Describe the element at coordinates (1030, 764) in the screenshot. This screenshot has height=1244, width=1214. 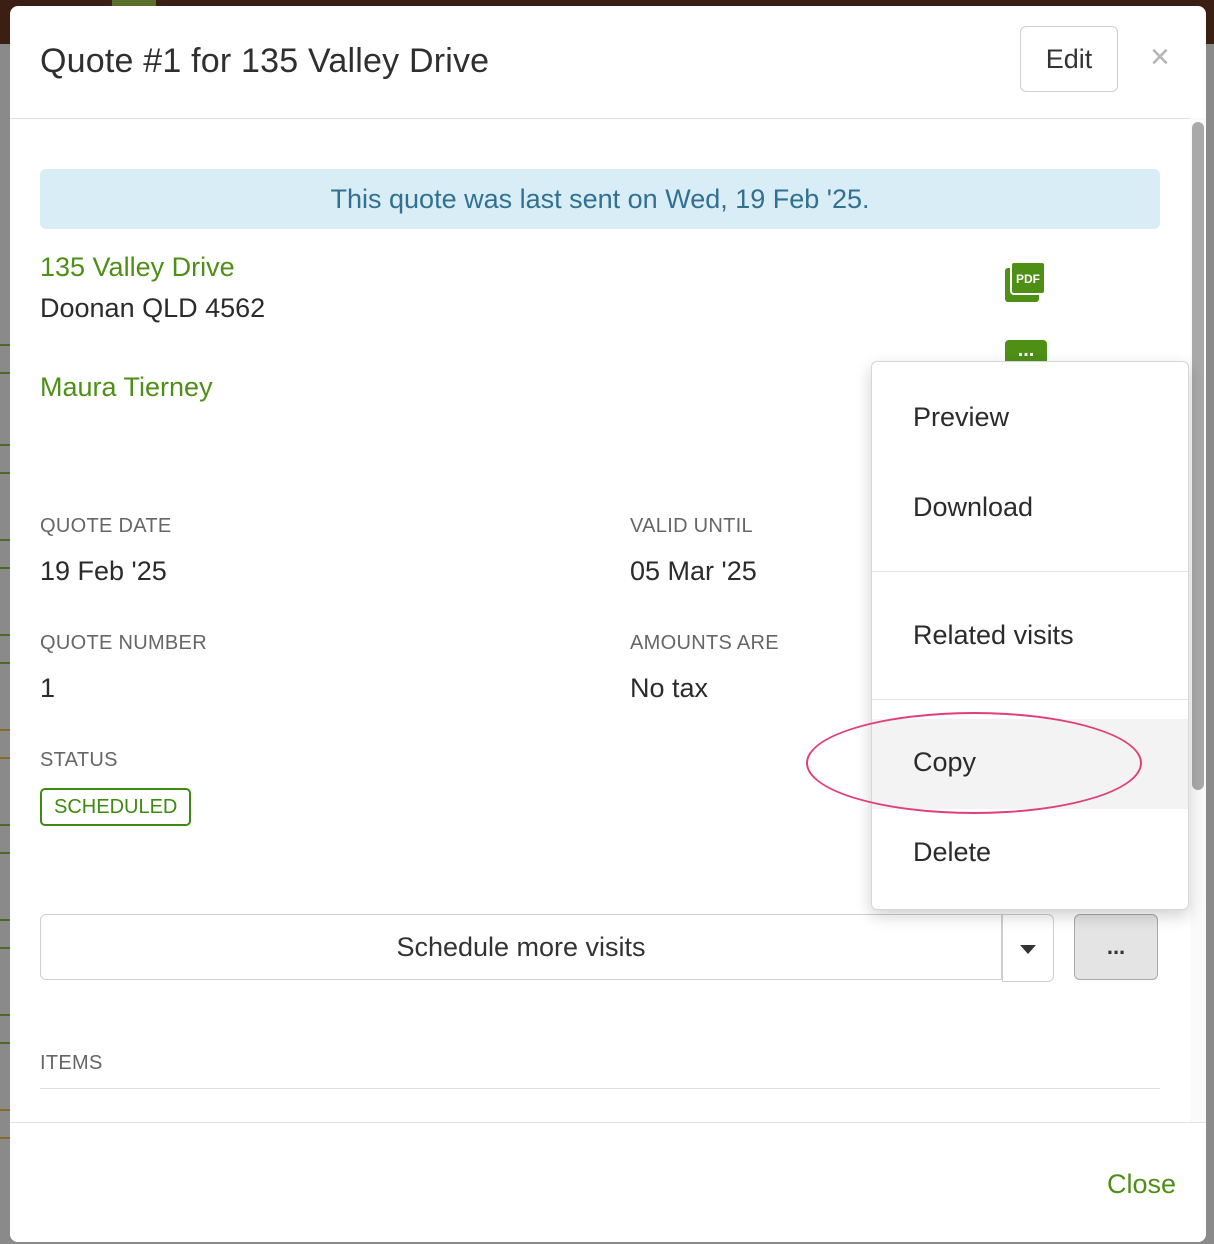
I see `menu-item-copy: Copy` at that location.